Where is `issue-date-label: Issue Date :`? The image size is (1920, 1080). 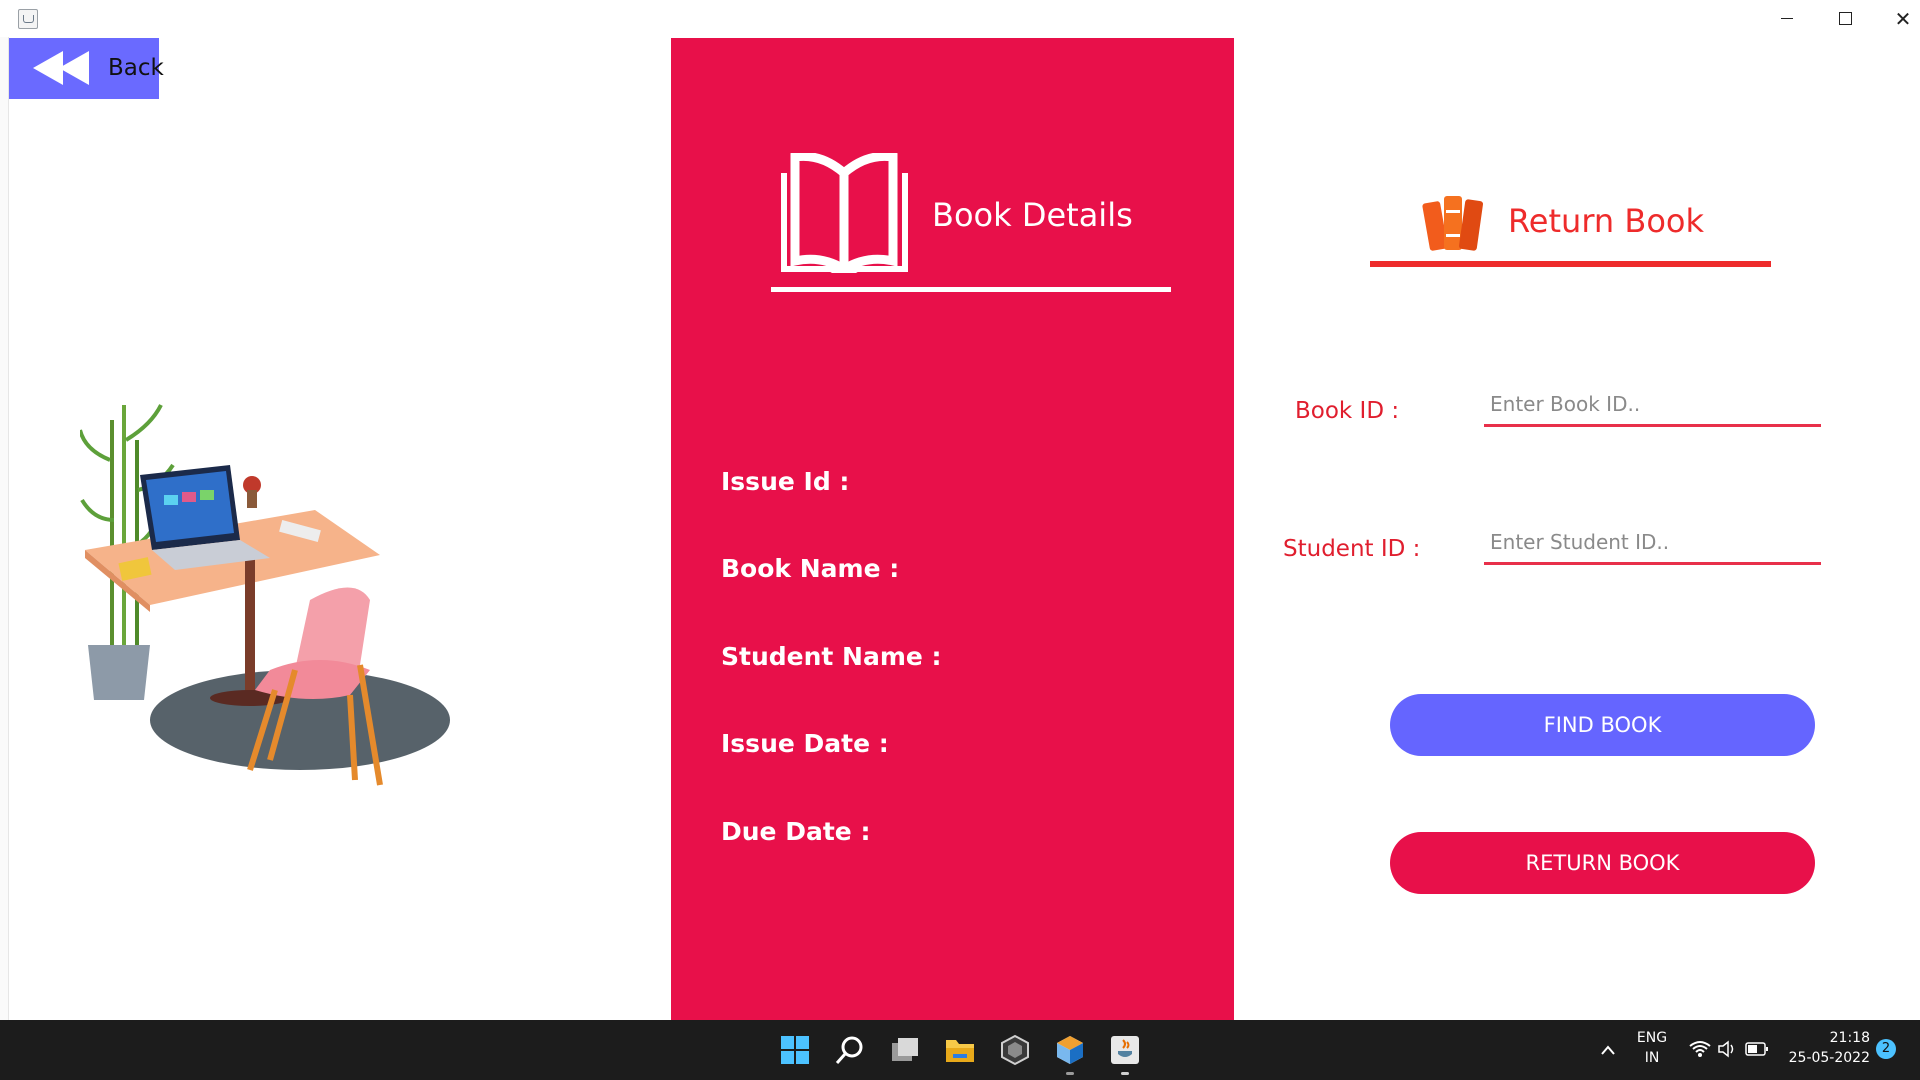 issue-date-label: Issue Date : is located at coordinates (805, 743).